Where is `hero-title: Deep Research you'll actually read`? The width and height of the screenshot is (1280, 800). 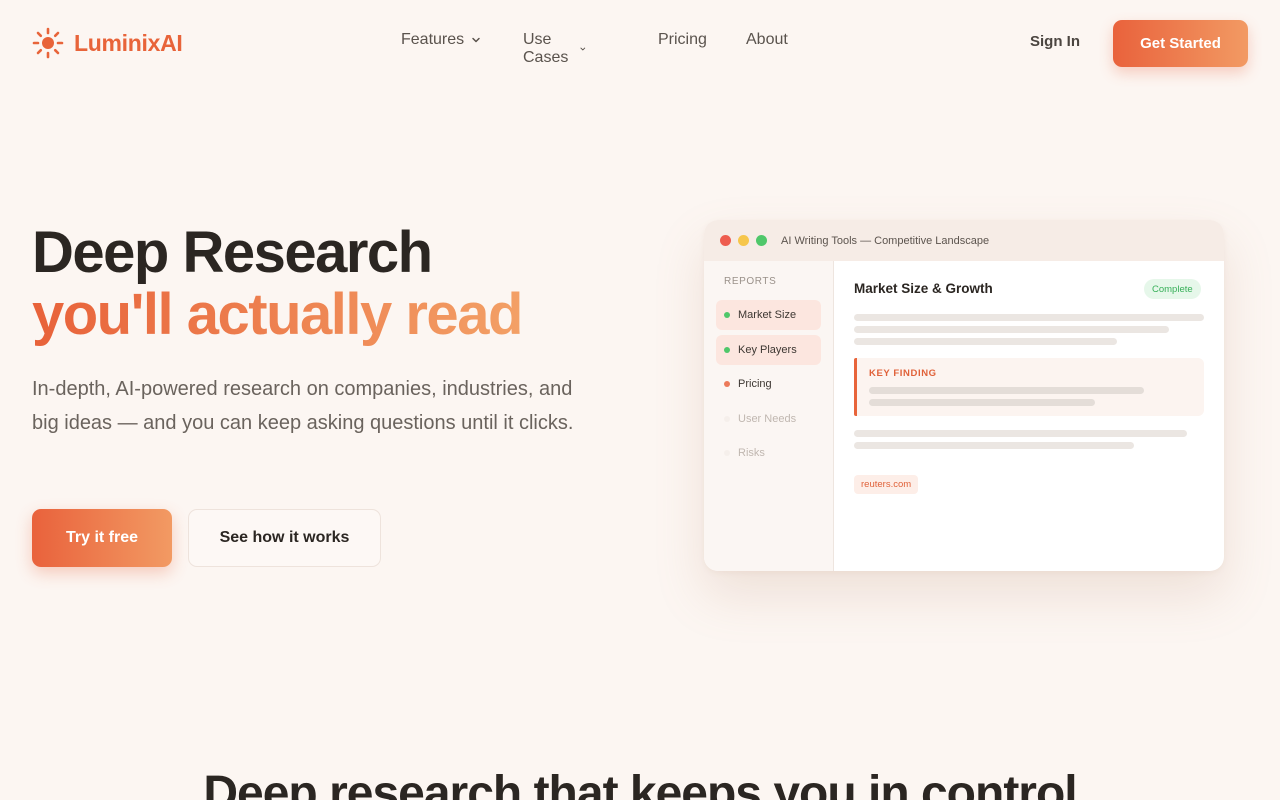 hero-title: Deep Research you'll actually read is located at coordinates (277, 283).